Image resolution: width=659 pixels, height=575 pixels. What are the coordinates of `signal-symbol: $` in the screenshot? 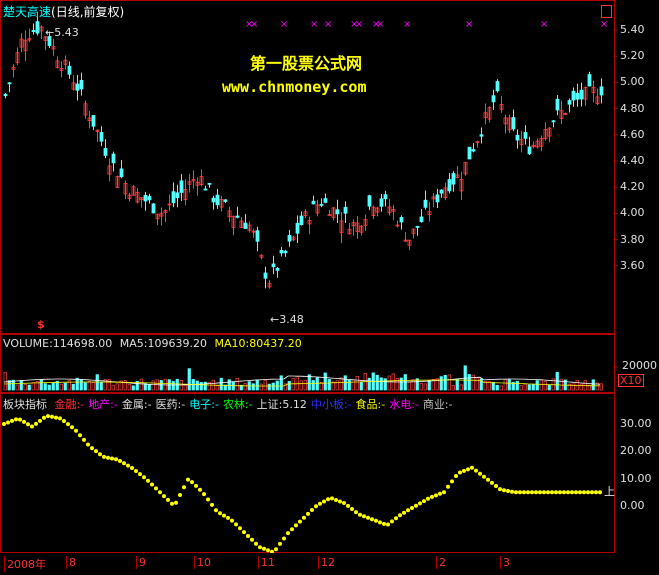 It's located at (41, 324).